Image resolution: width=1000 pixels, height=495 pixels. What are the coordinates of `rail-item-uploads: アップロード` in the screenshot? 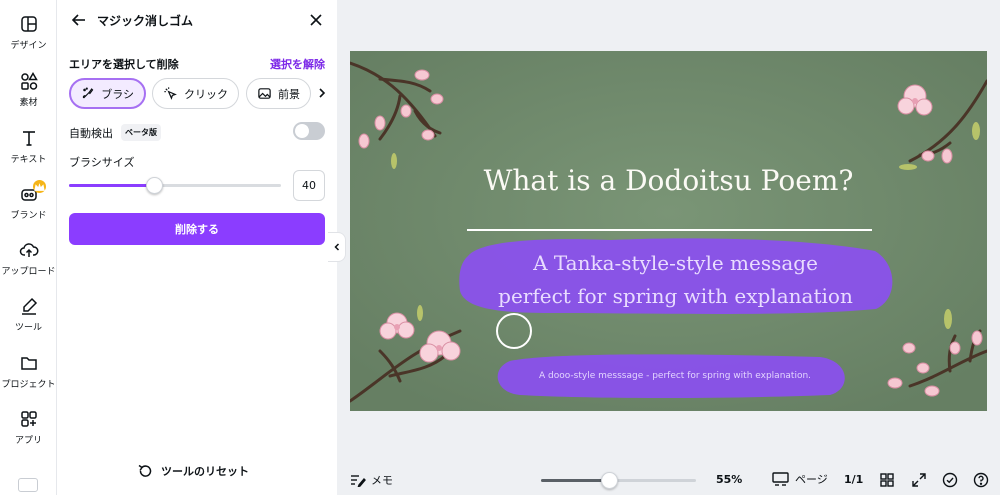 It's located at (28, 264).